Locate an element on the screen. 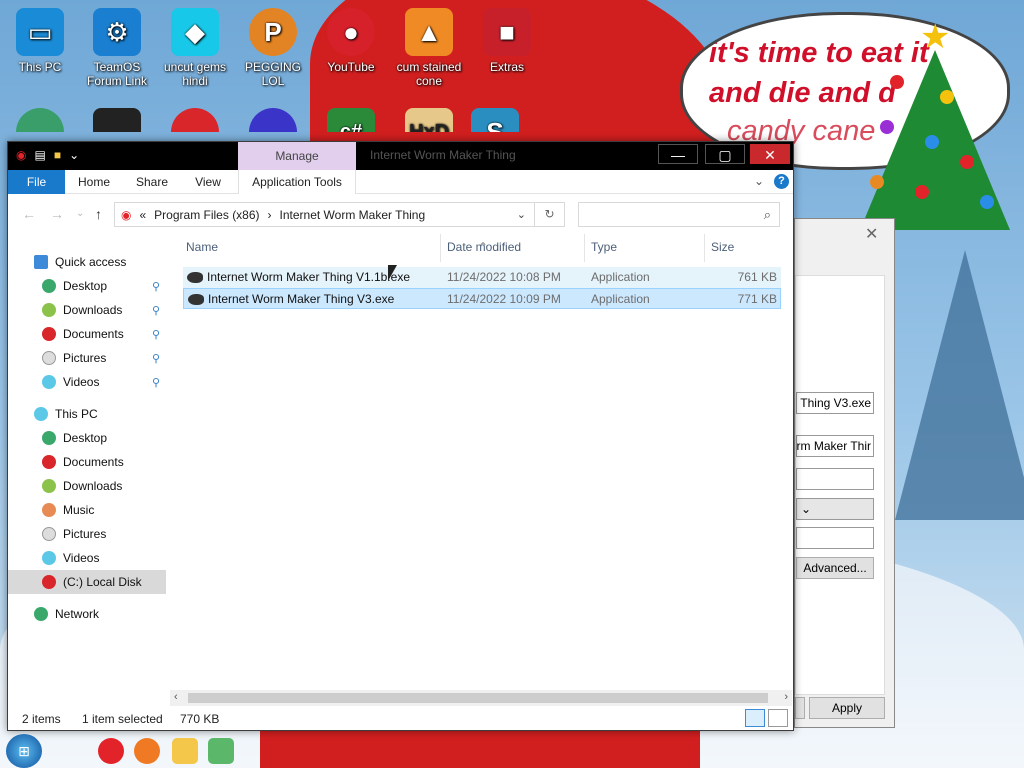  horizontal-scrollbar: ‹ › is located at coordinates (481, 698).